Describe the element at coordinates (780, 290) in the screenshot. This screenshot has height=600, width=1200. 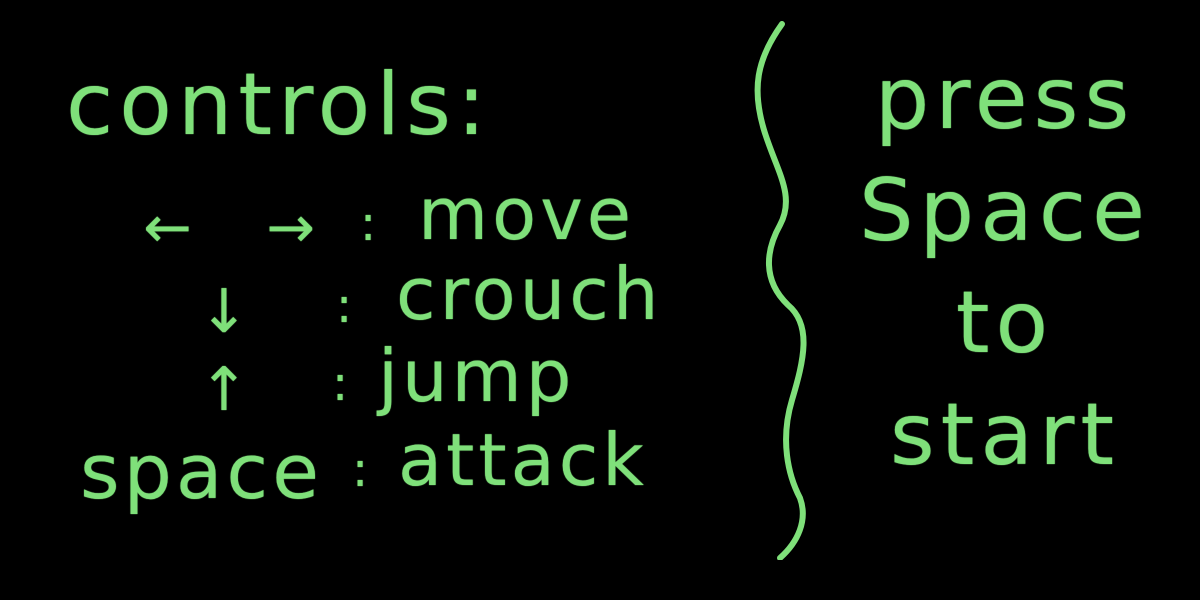
I see `curly-brace-icon` at that location.